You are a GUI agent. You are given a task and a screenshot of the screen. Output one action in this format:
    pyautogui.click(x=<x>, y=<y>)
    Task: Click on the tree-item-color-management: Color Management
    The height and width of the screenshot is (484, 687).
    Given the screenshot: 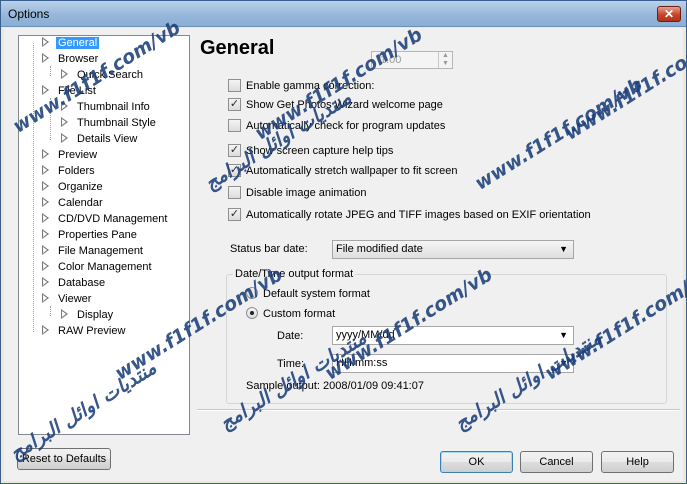 What is the action you would take?
    pyautogui.click(x=98, y=267)
    